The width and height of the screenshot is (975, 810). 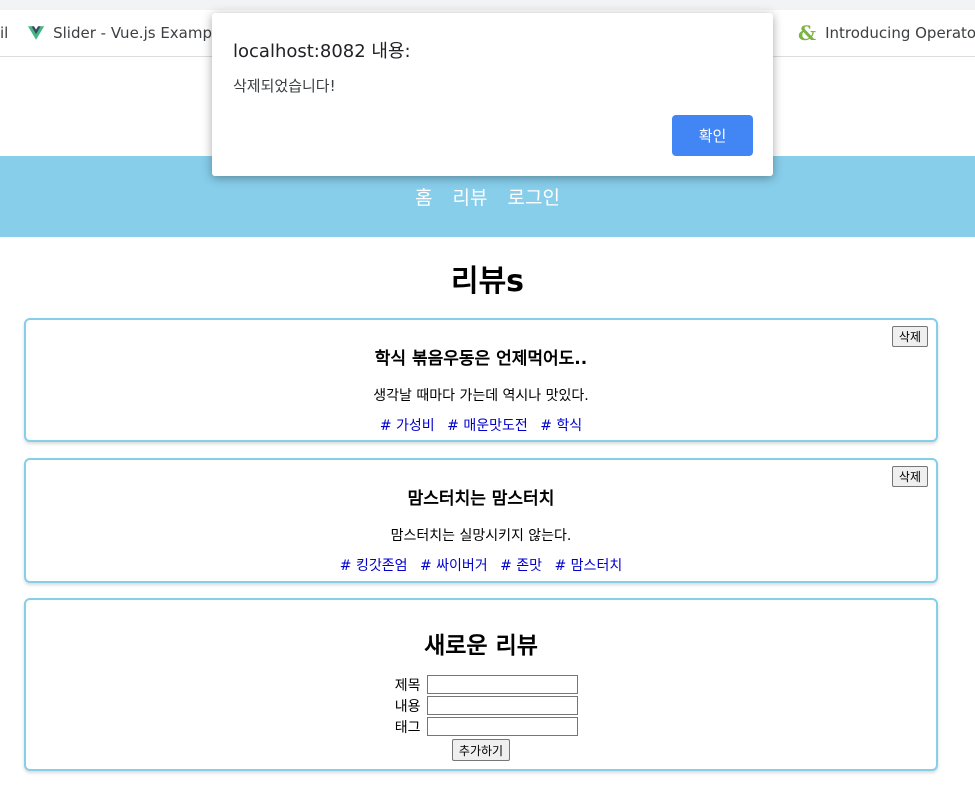 I want to click on tags-label: 태그, so click(x=407, y=727).